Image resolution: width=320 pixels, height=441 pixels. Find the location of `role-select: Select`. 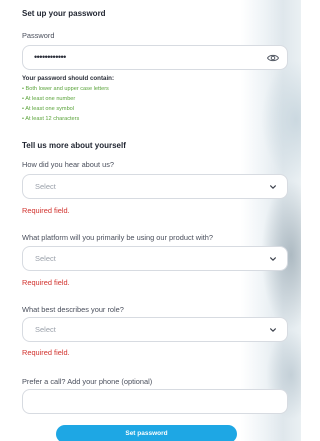

role-select: Select is located at coordinates (155, 329).